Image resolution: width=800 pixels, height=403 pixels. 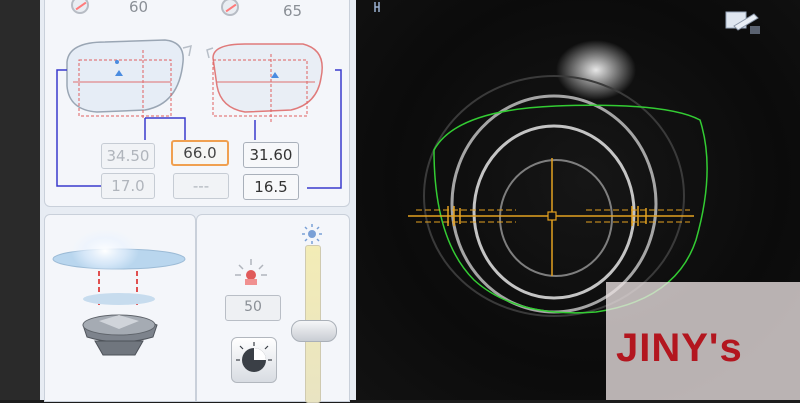 I want to click on lamp-icon, so click(x=251, y=272).